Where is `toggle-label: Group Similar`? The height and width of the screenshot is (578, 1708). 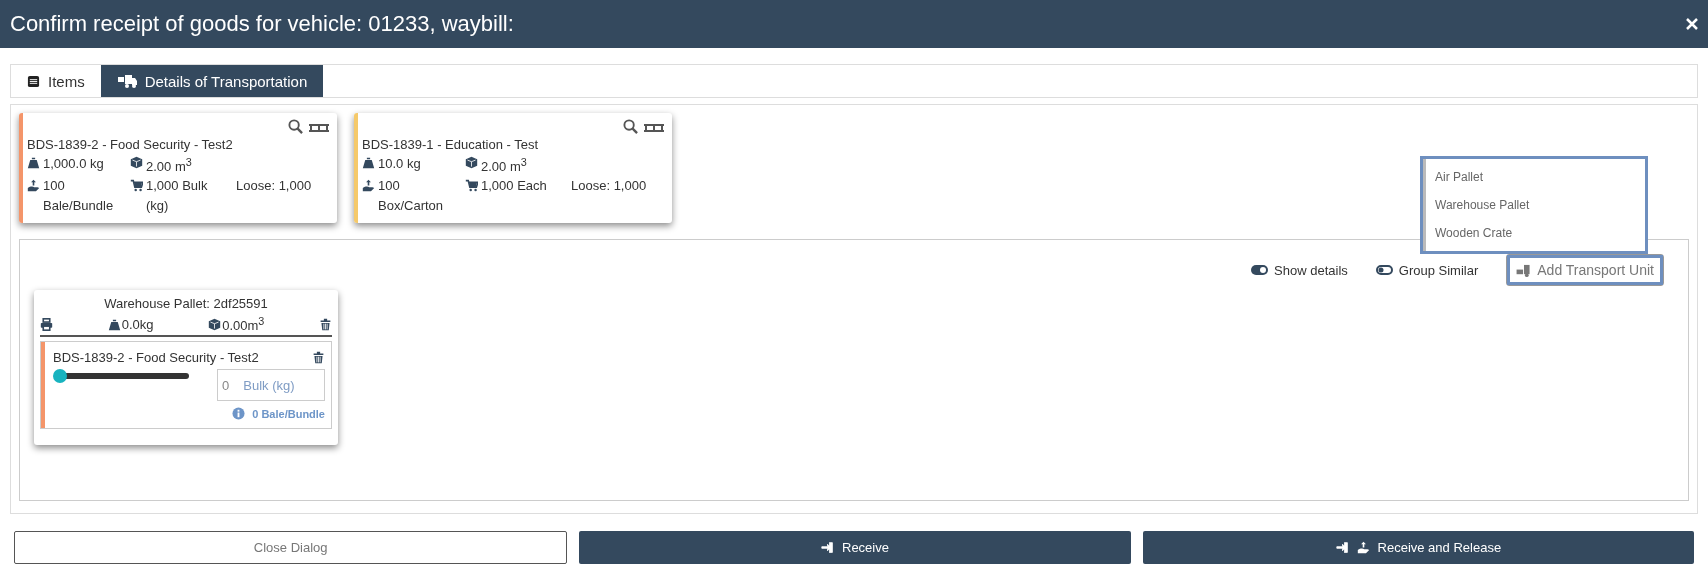 toggle-label: Group Similar is located at coordinates (1438, 270).